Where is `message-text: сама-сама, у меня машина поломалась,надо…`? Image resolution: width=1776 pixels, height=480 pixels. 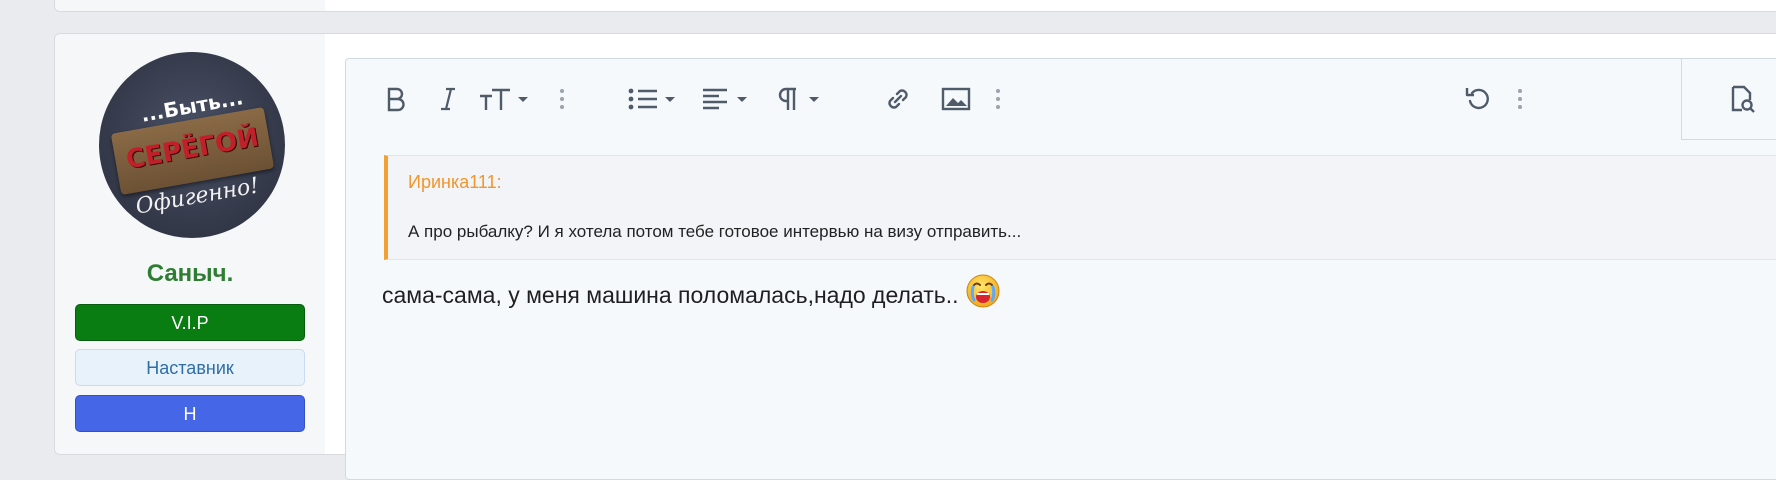
message-text: сама-сама, у меня машина поломалась,надо… is located at coordinates (670, 294).